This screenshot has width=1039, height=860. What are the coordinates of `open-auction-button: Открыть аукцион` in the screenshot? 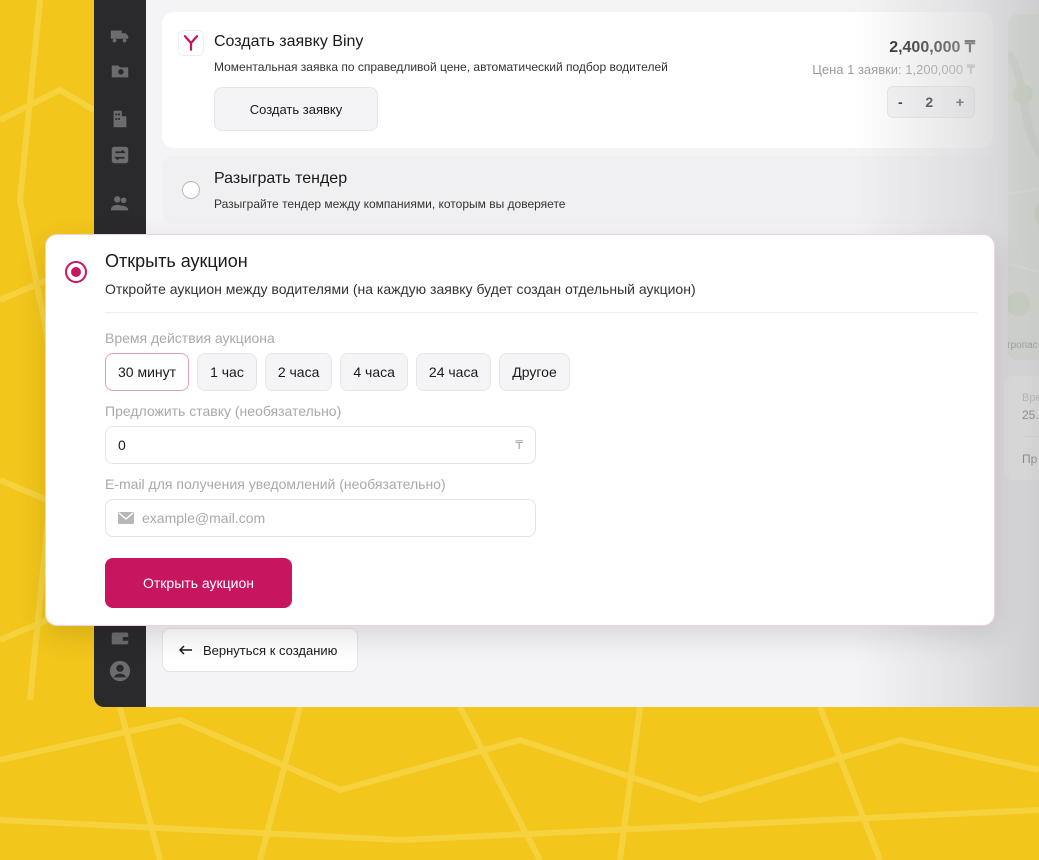 It's located at (198, 583).